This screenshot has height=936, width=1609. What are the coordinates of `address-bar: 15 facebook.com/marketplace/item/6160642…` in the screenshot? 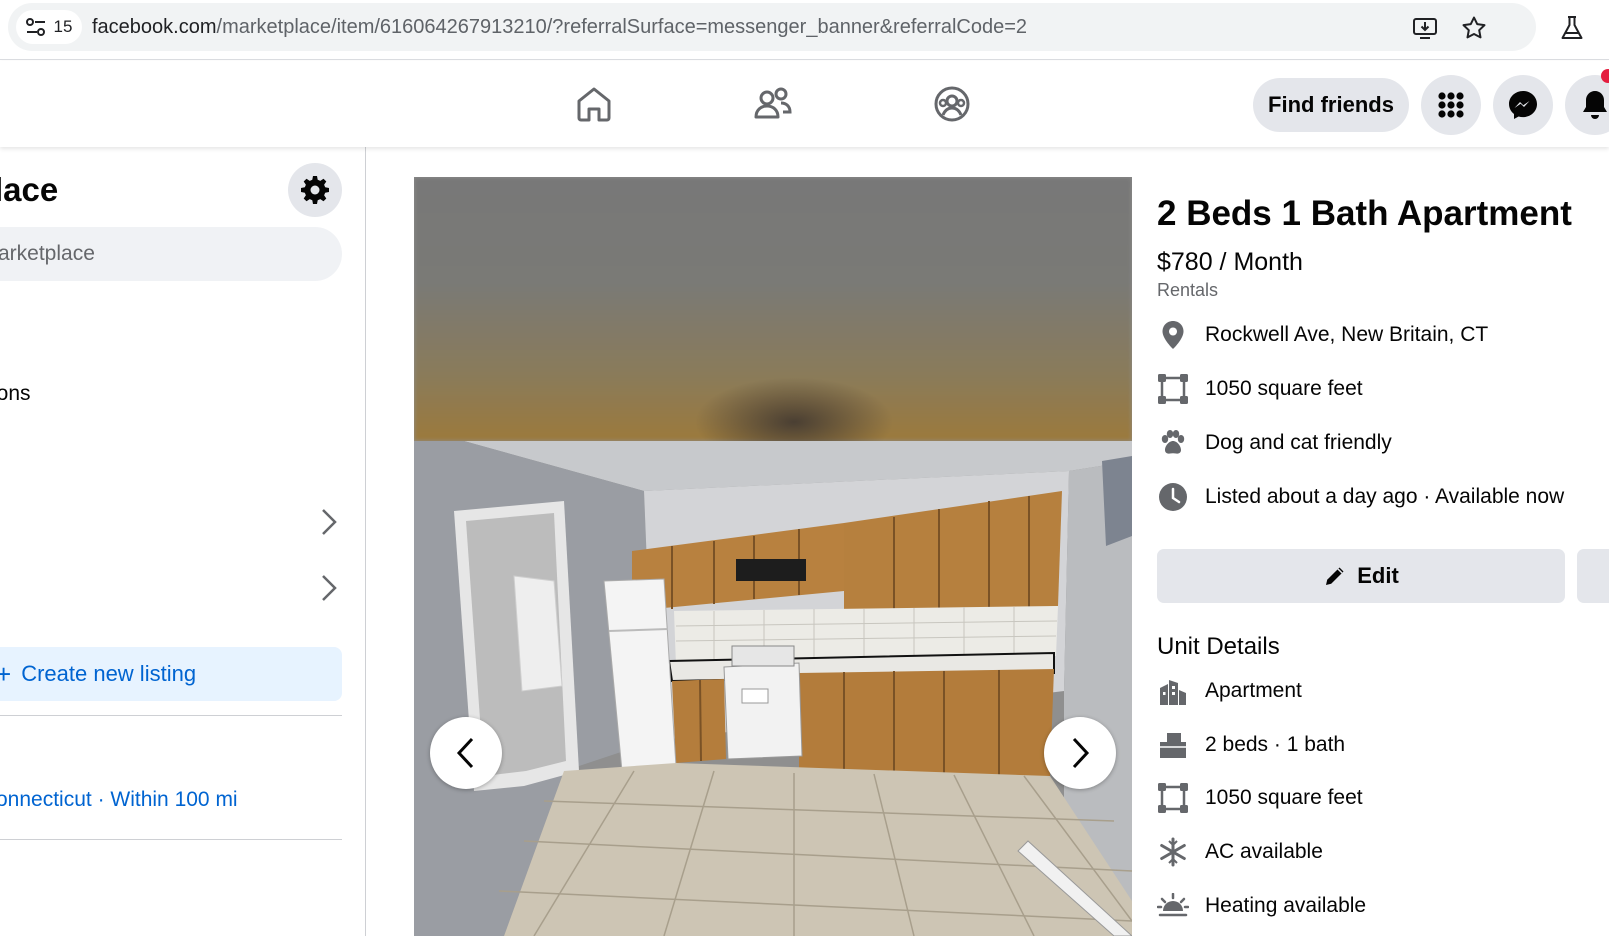 It's located at (772, 27).